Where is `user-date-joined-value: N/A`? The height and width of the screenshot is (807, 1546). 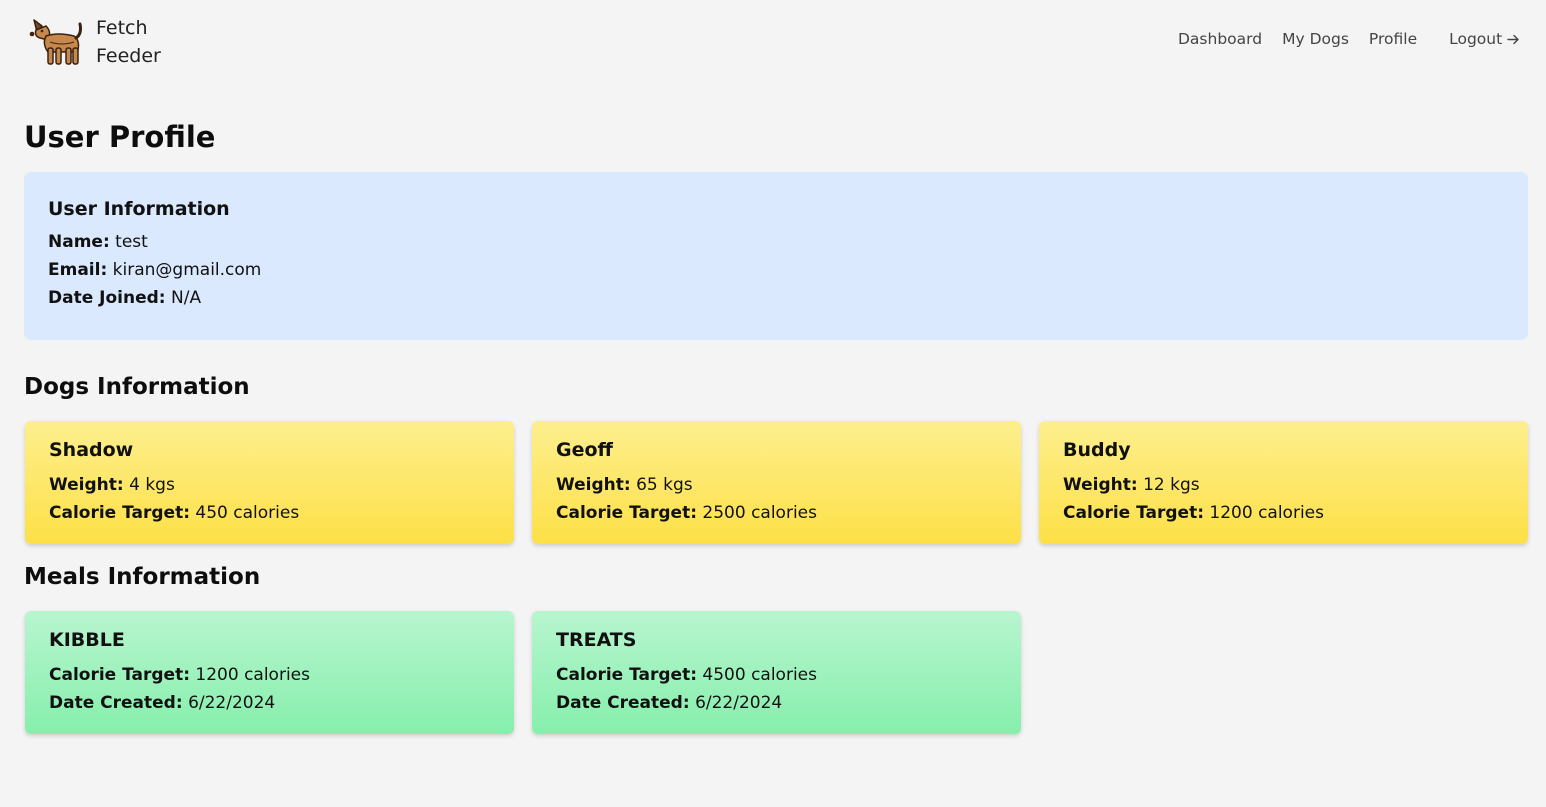 user-date-joined-value: N/A is located at coordinates (186, 298).